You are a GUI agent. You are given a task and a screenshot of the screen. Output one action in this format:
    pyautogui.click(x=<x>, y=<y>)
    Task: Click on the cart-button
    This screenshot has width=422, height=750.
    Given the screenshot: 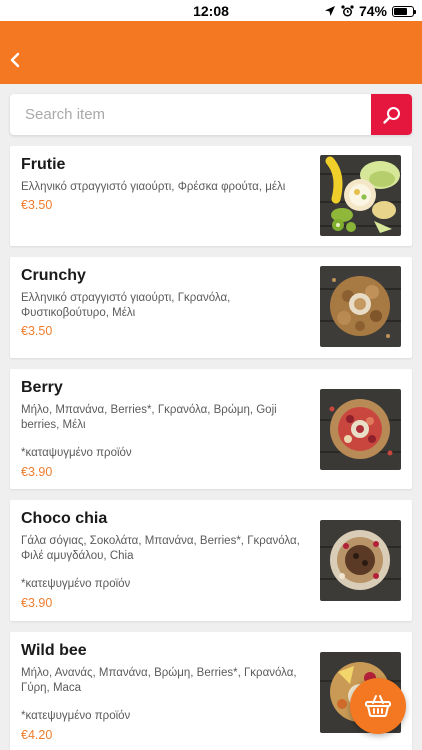 What is the action you would take?
    pyautogui.click(x=378, y=706)
    